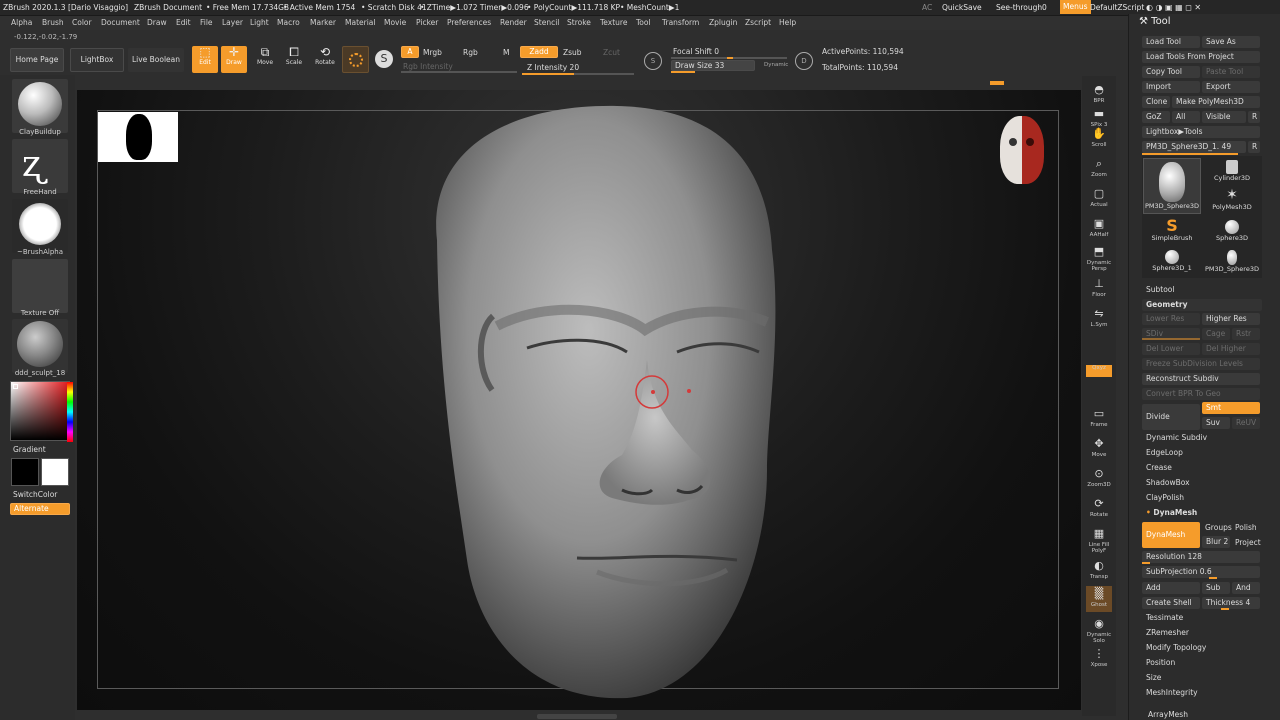  Describe the element at coordinates (1099, 95) in the screenshot. I see `shelf-bpr: ◓ BPR` at that location.